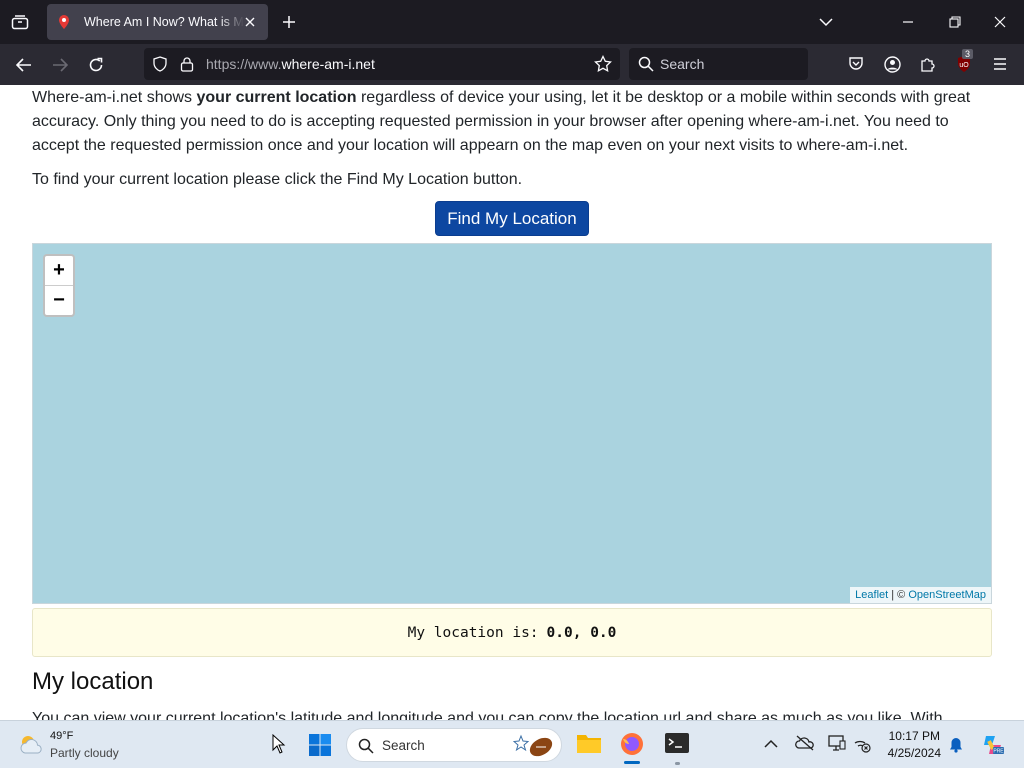 The height and width of the screenshot is (769, 1024). Describe the element at coordinates (581, 632) in the screenshot. I see `location-value: 0.0, 0.0` at that location.